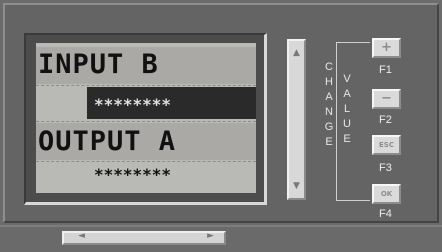 This screenshot has height=252, width=442. Describe the element at coordinates (385, 214) in the screenshot. I see `f4-label: F4` at that location.